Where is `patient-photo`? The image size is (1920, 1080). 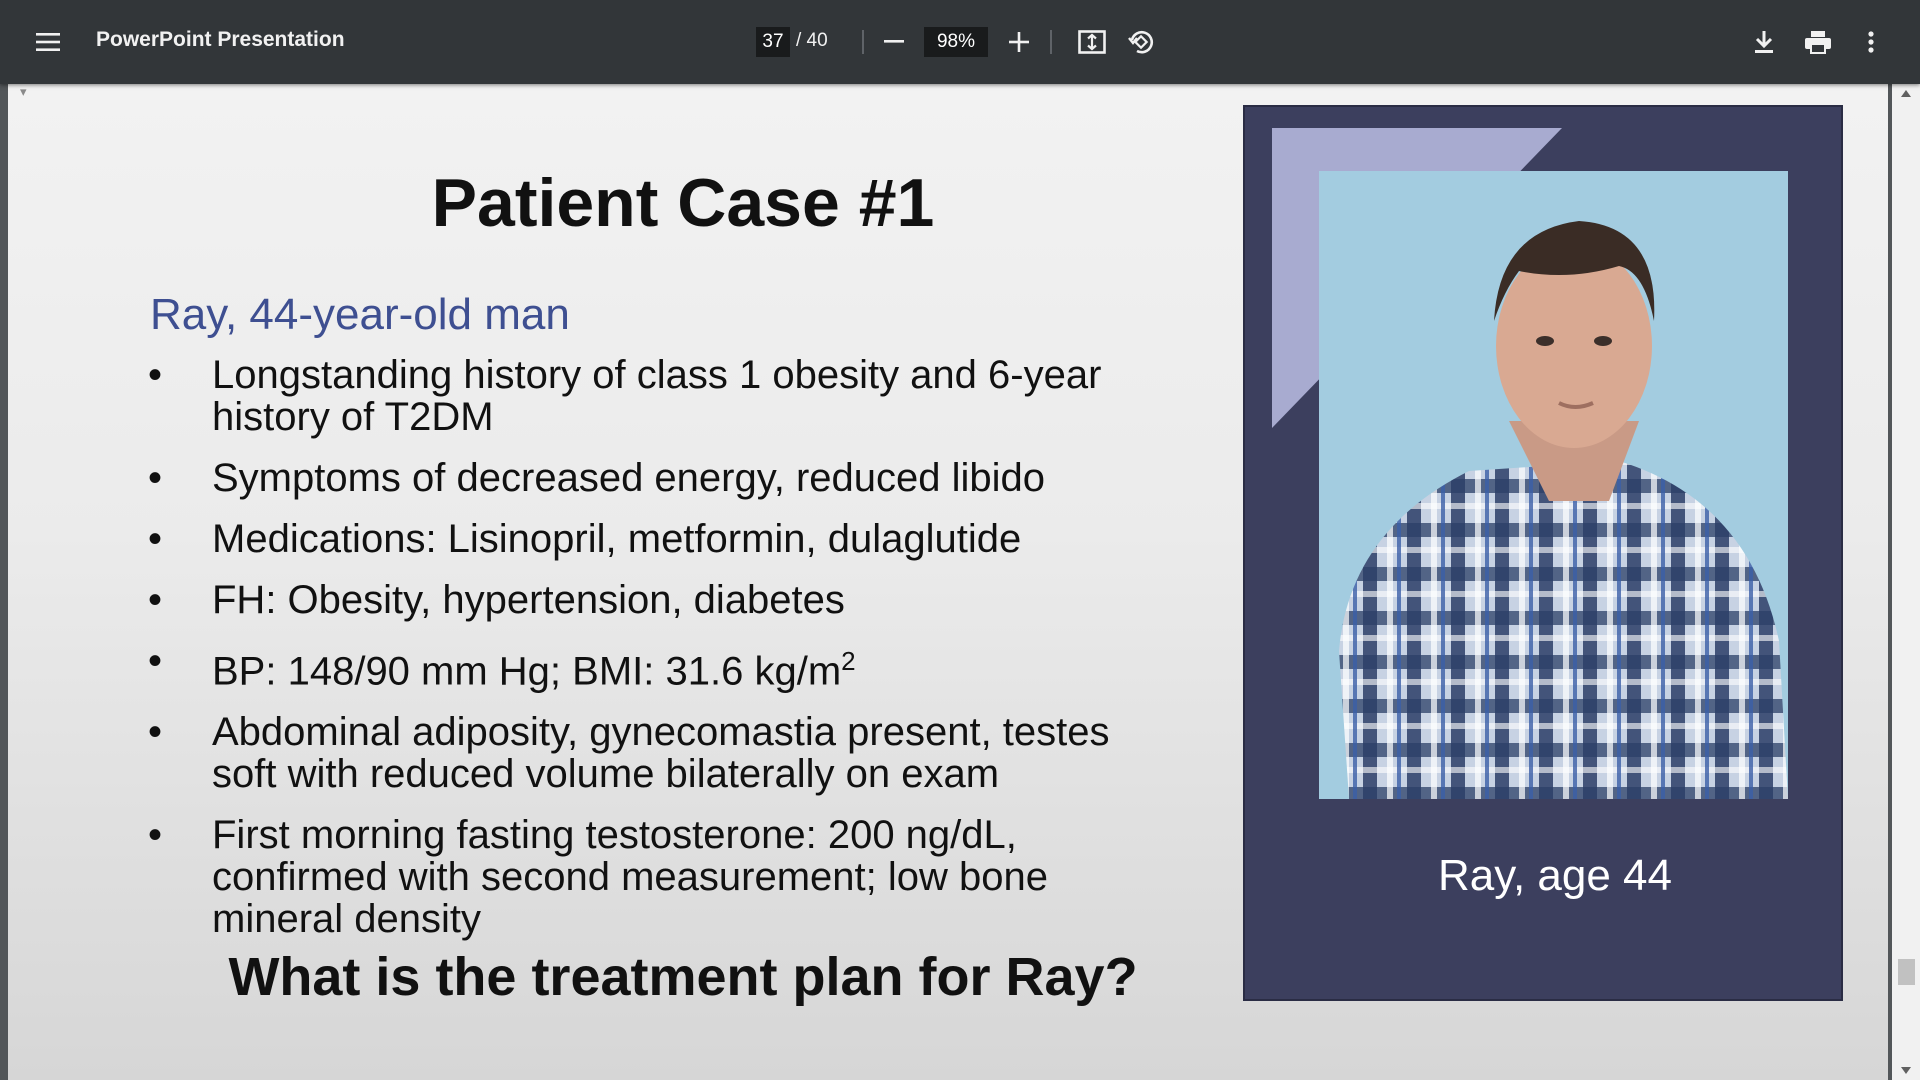
patient-photo is located at coordinates (1553, 485).